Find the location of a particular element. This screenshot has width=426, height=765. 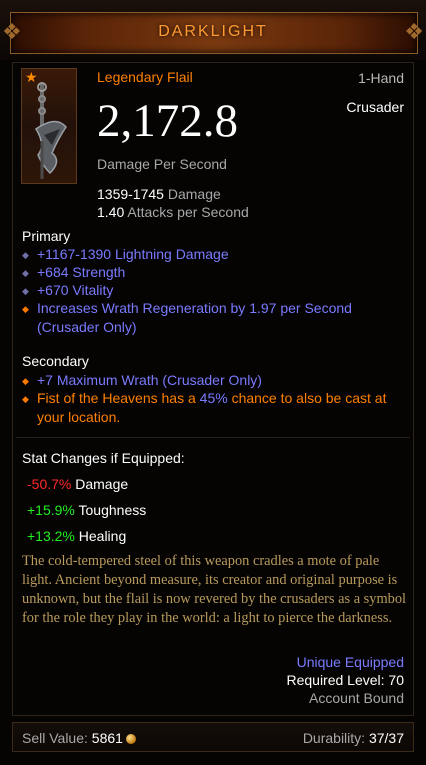

damage-range: 1359-1745 Damage is located at coordinates (159, 194).